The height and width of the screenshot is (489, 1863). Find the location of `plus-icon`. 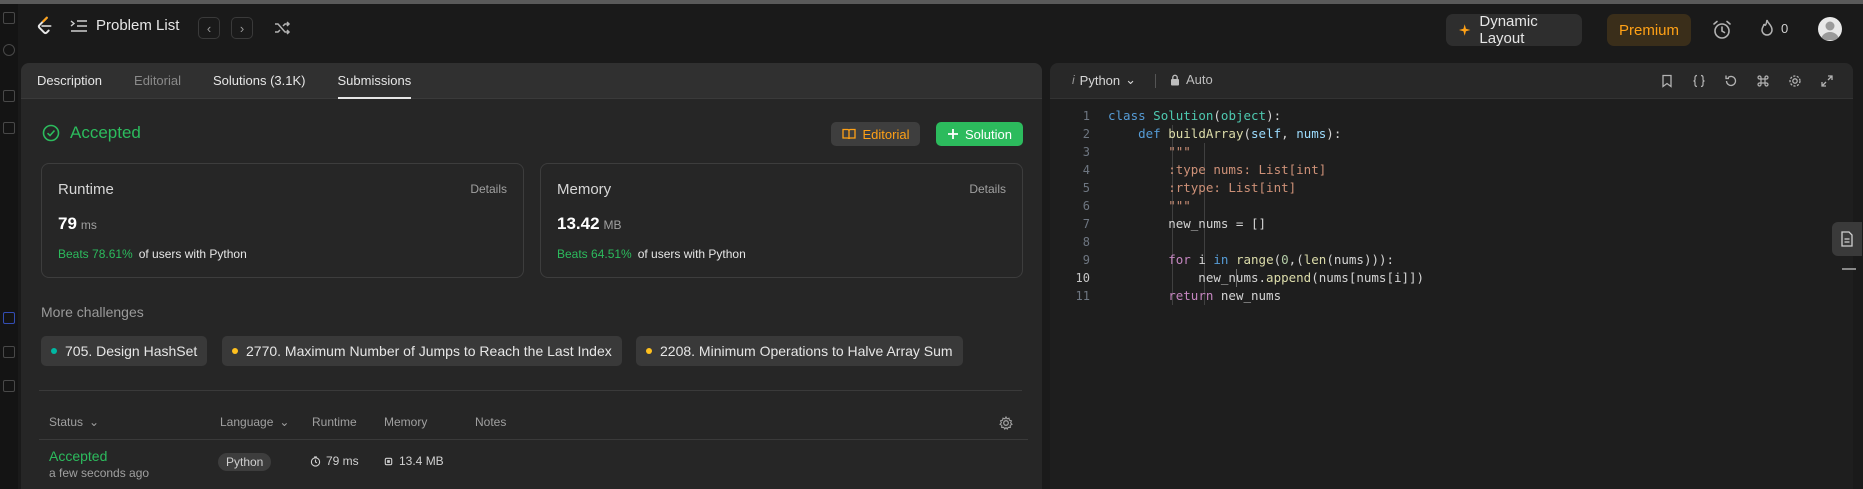

plus-icon is located at coordinates (953, 134).